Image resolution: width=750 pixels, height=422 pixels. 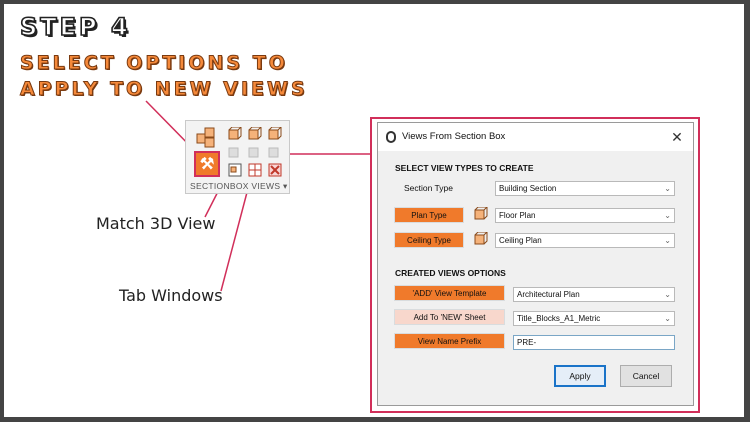 I want to click on sheet-select: Title_Blocks_A1_Metric ⌄, so click(x=594, y=318).